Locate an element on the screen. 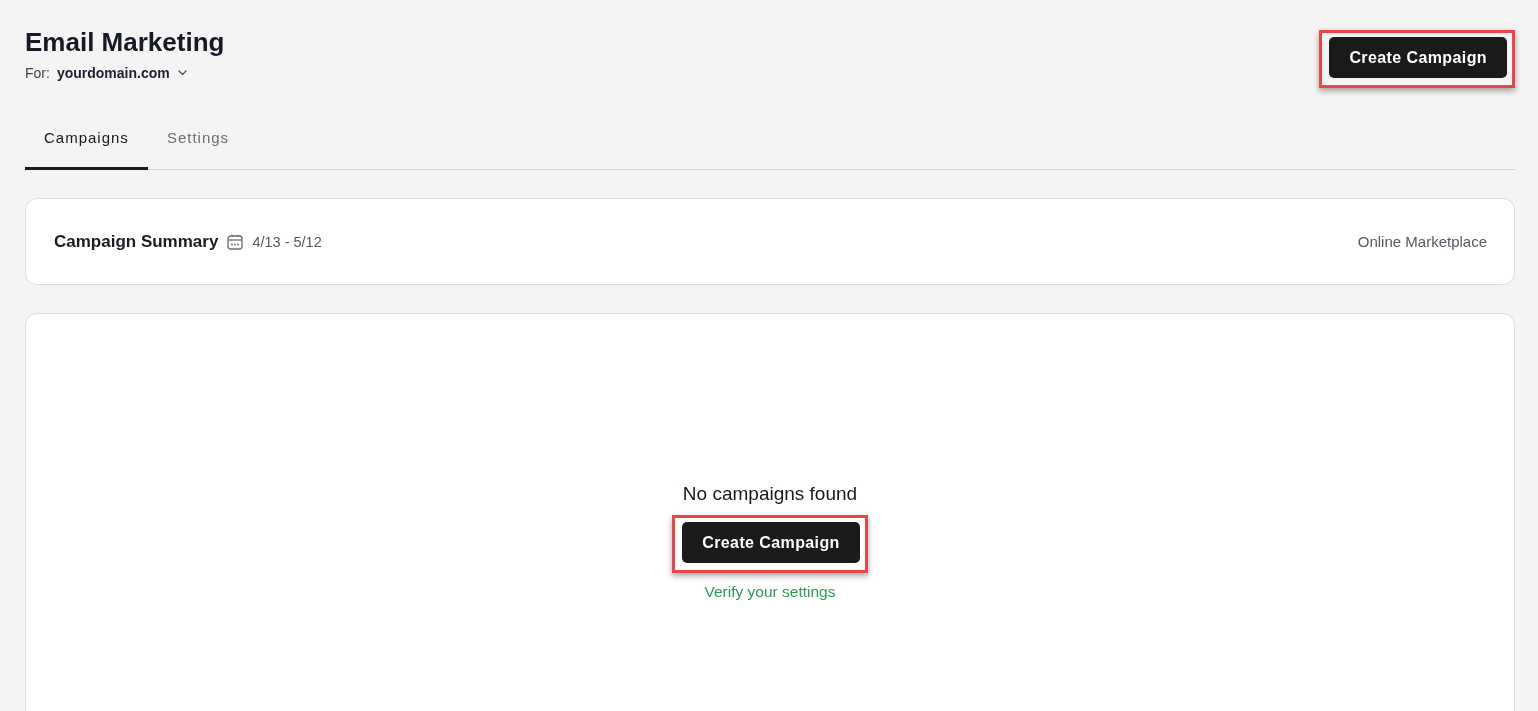 This screenshot has height=711, width=1538. for-label: For: is located at coordinates (37, 73).